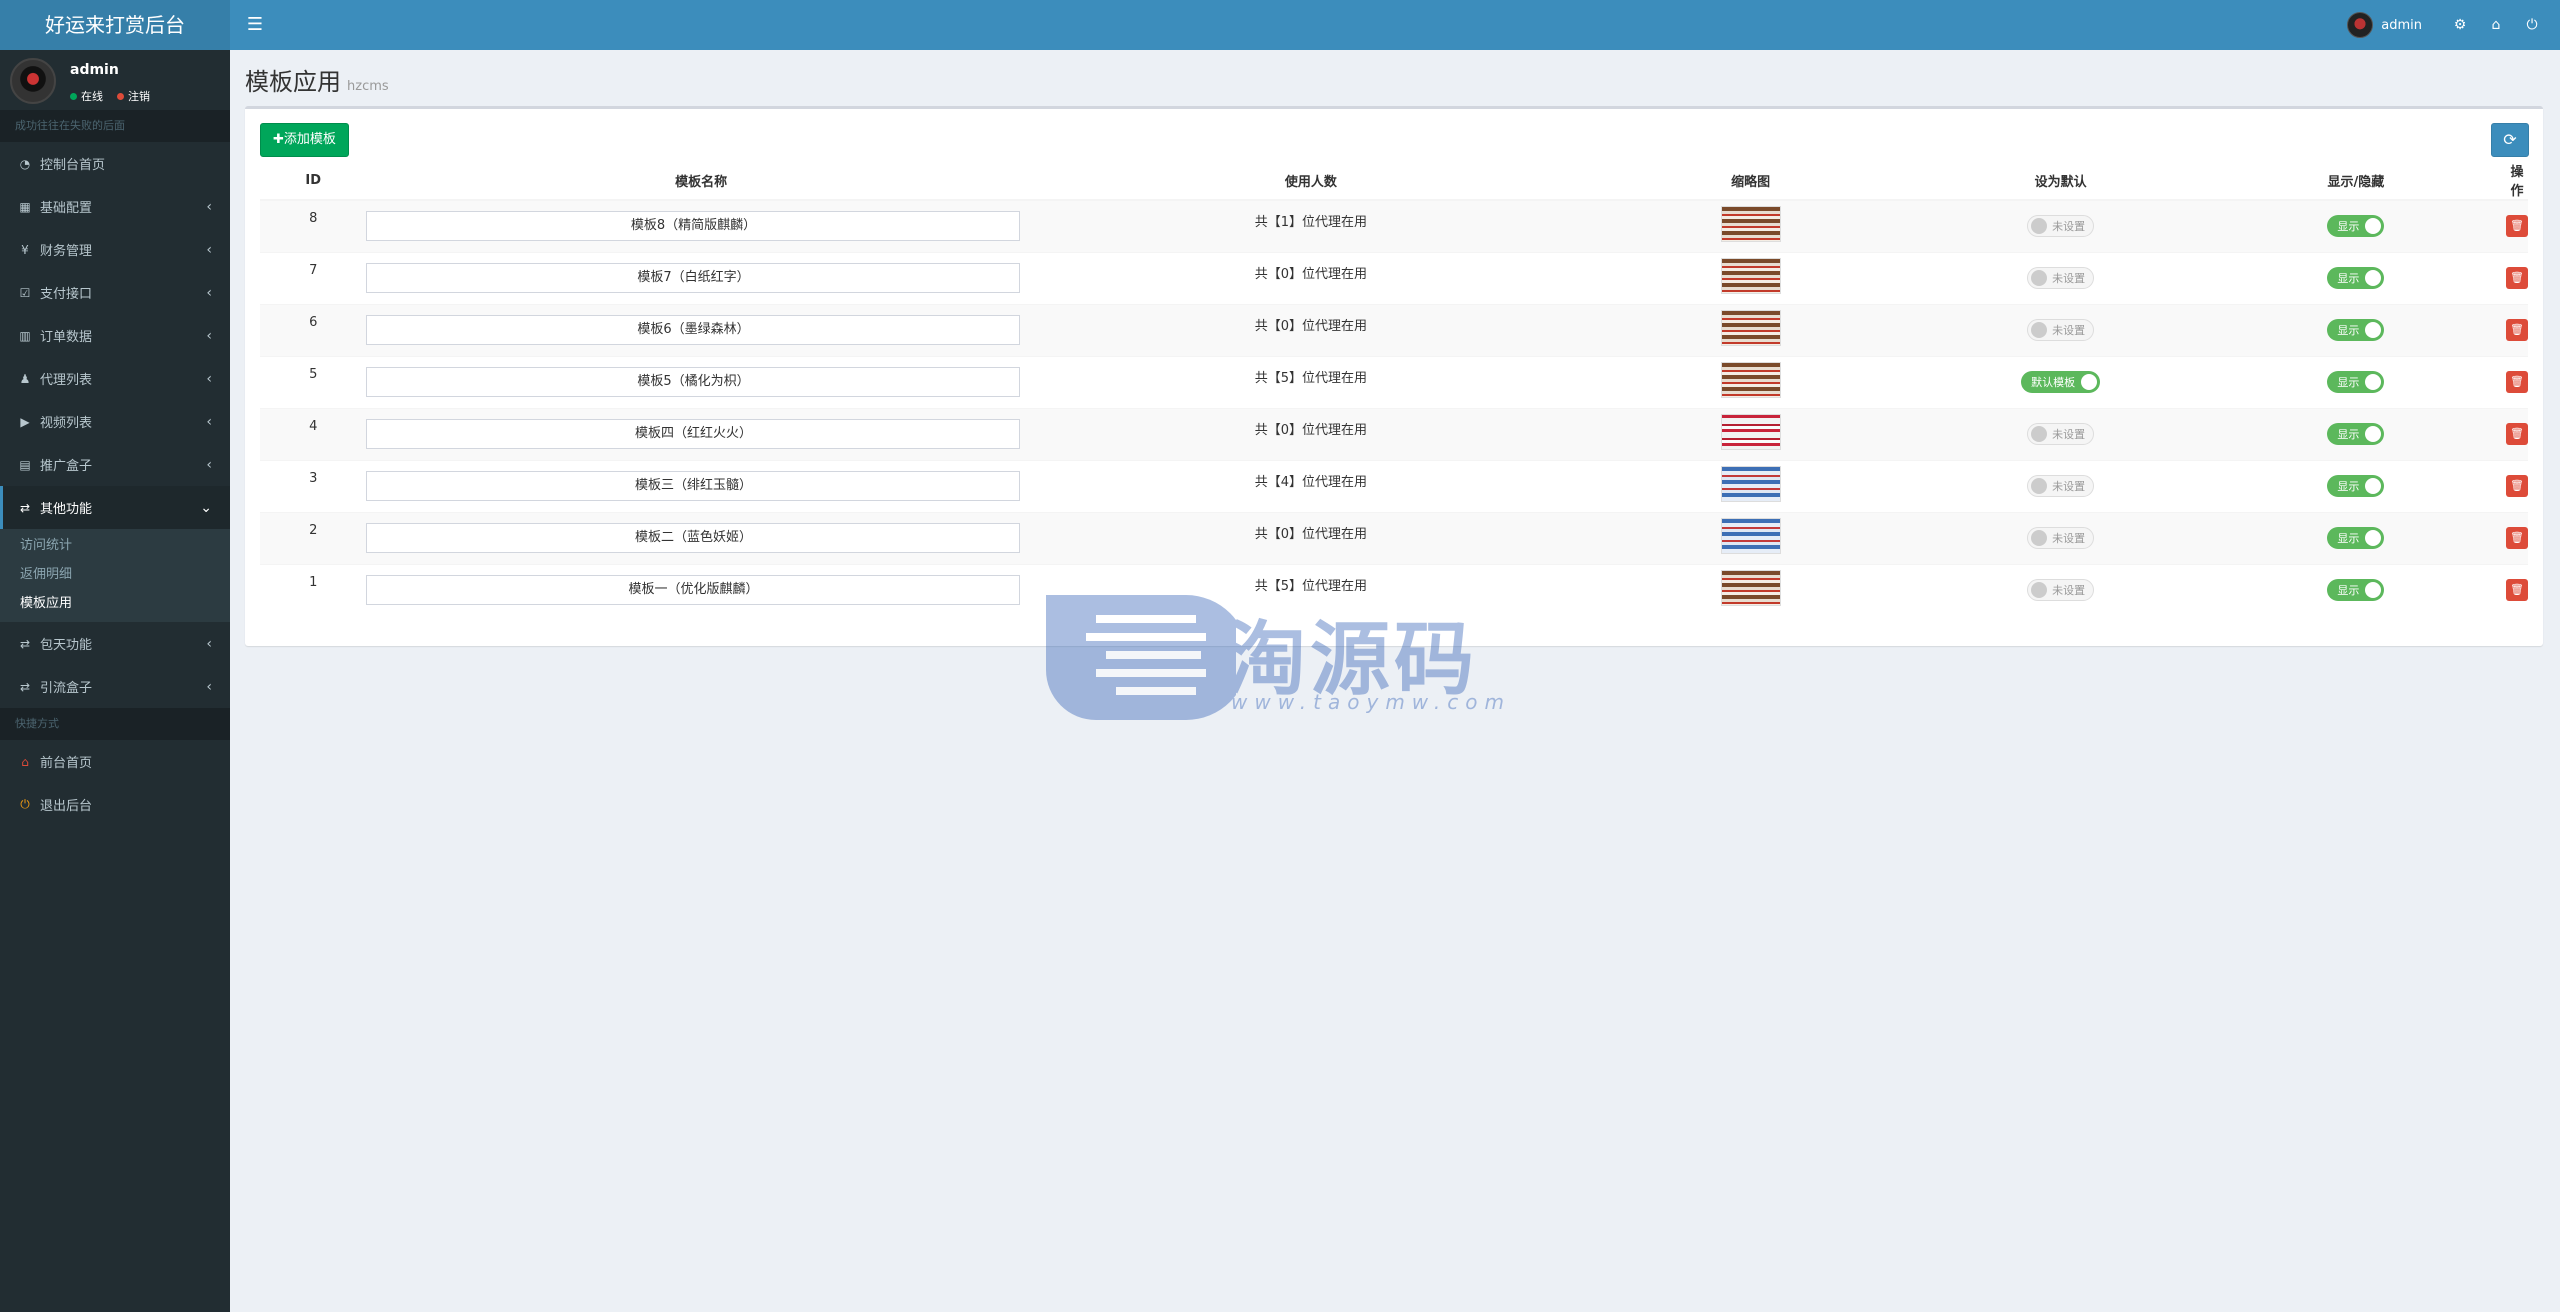  What do you see at coordinates (115, 686) in the screenshot?
I see `sidebar-item-traffic-box: ⇄ 引流盒子 ‹` at bounding box center [115, 686].